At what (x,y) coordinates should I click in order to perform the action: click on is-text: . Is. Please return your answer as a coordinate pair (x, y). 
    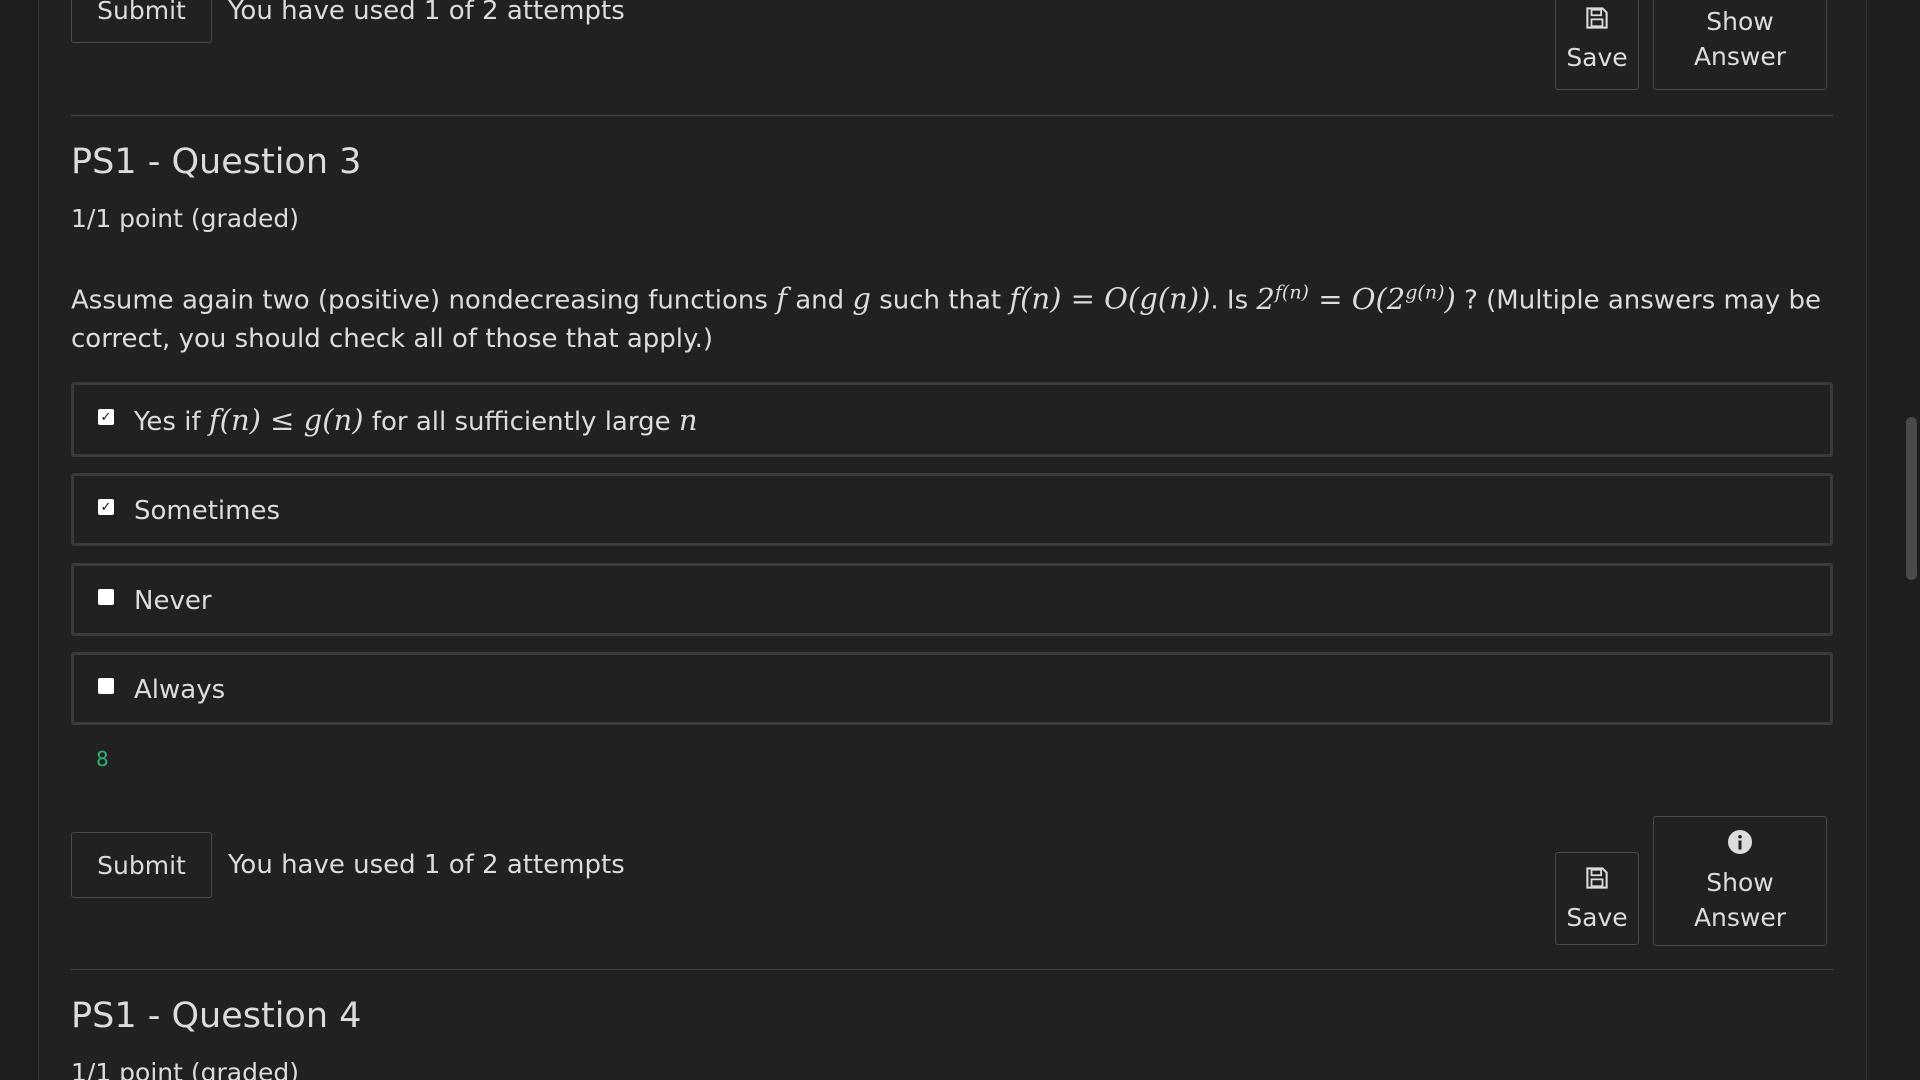
    Looking at the image, I should click on (1229, 300).